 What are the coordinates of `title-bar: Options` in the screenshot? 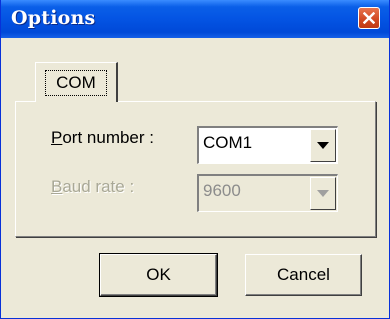 It's located at (195, 19).